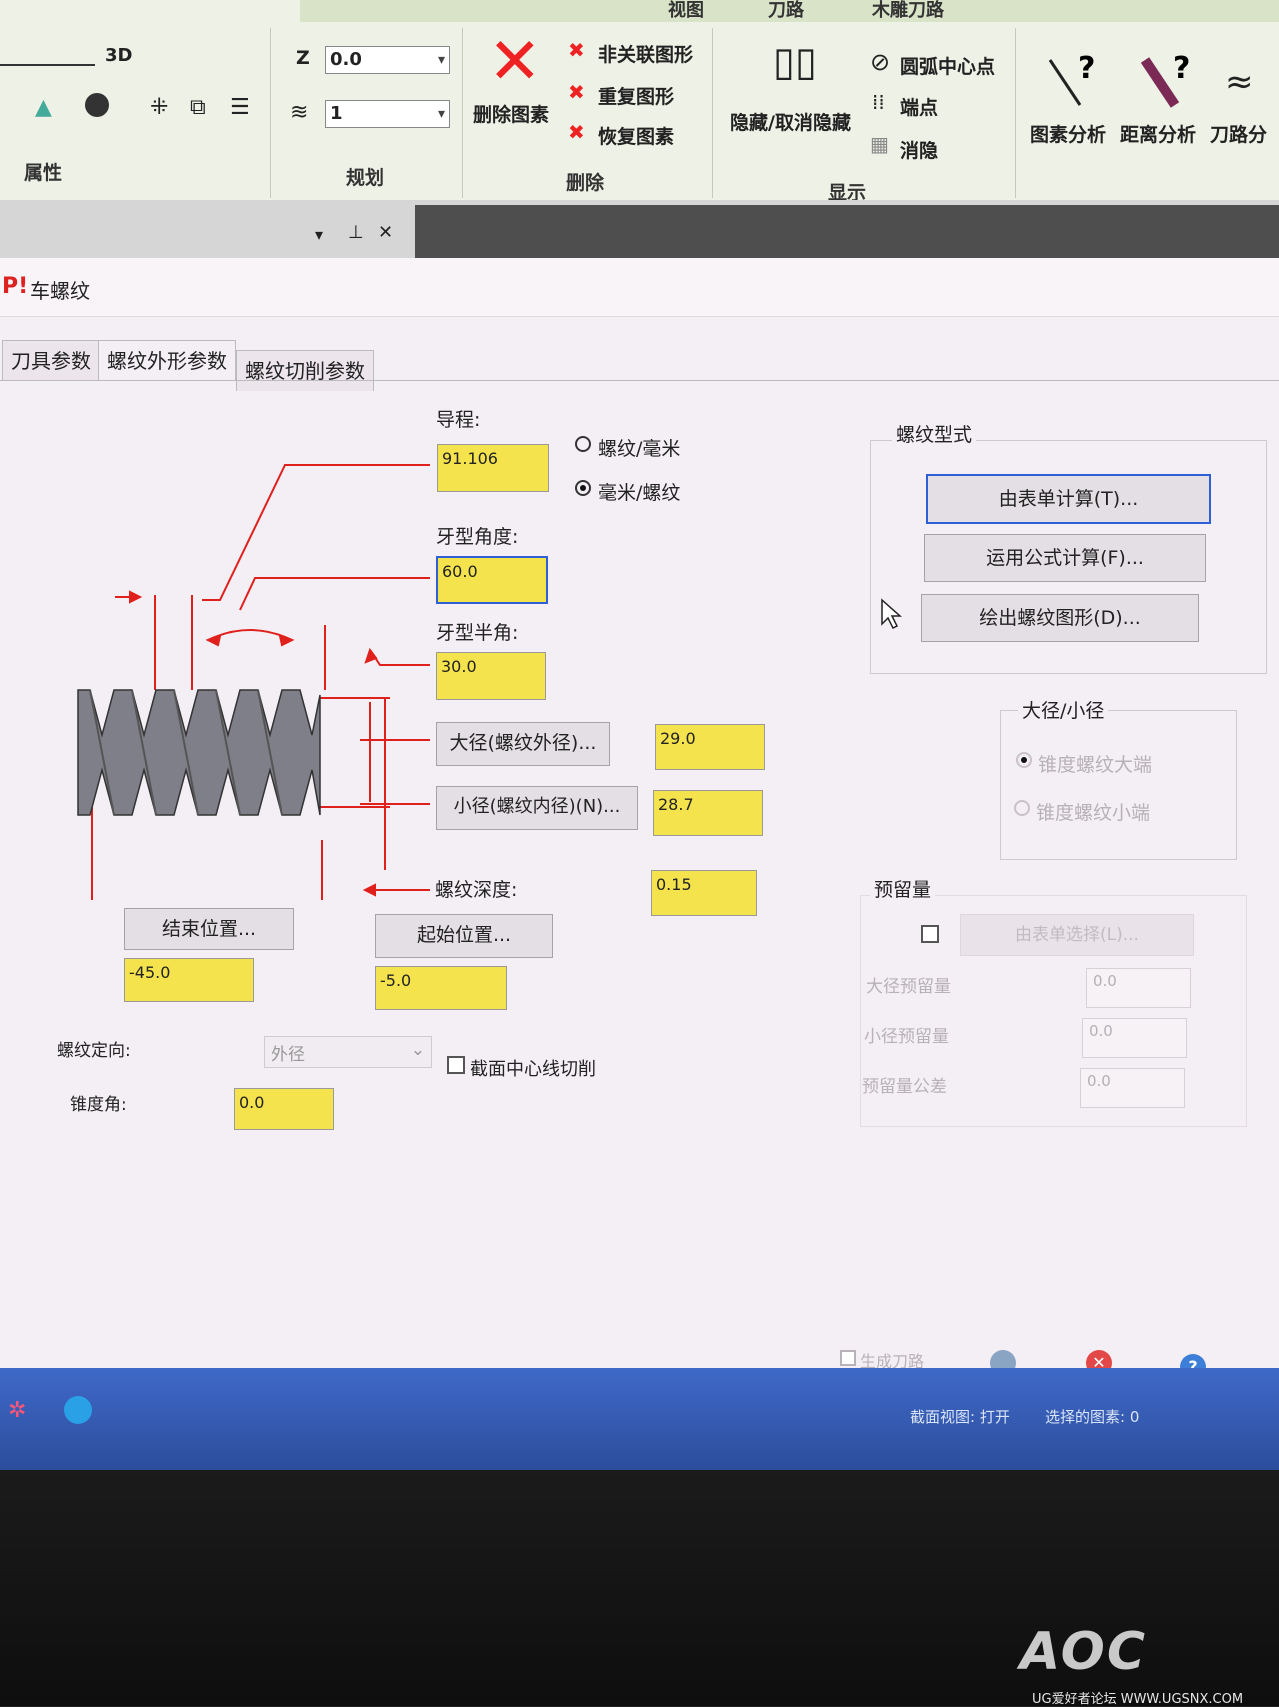 The image size is (1279, 1707). I want to click on taper-major-end-label: 锥度螺纹大端, so click(1095, 763).